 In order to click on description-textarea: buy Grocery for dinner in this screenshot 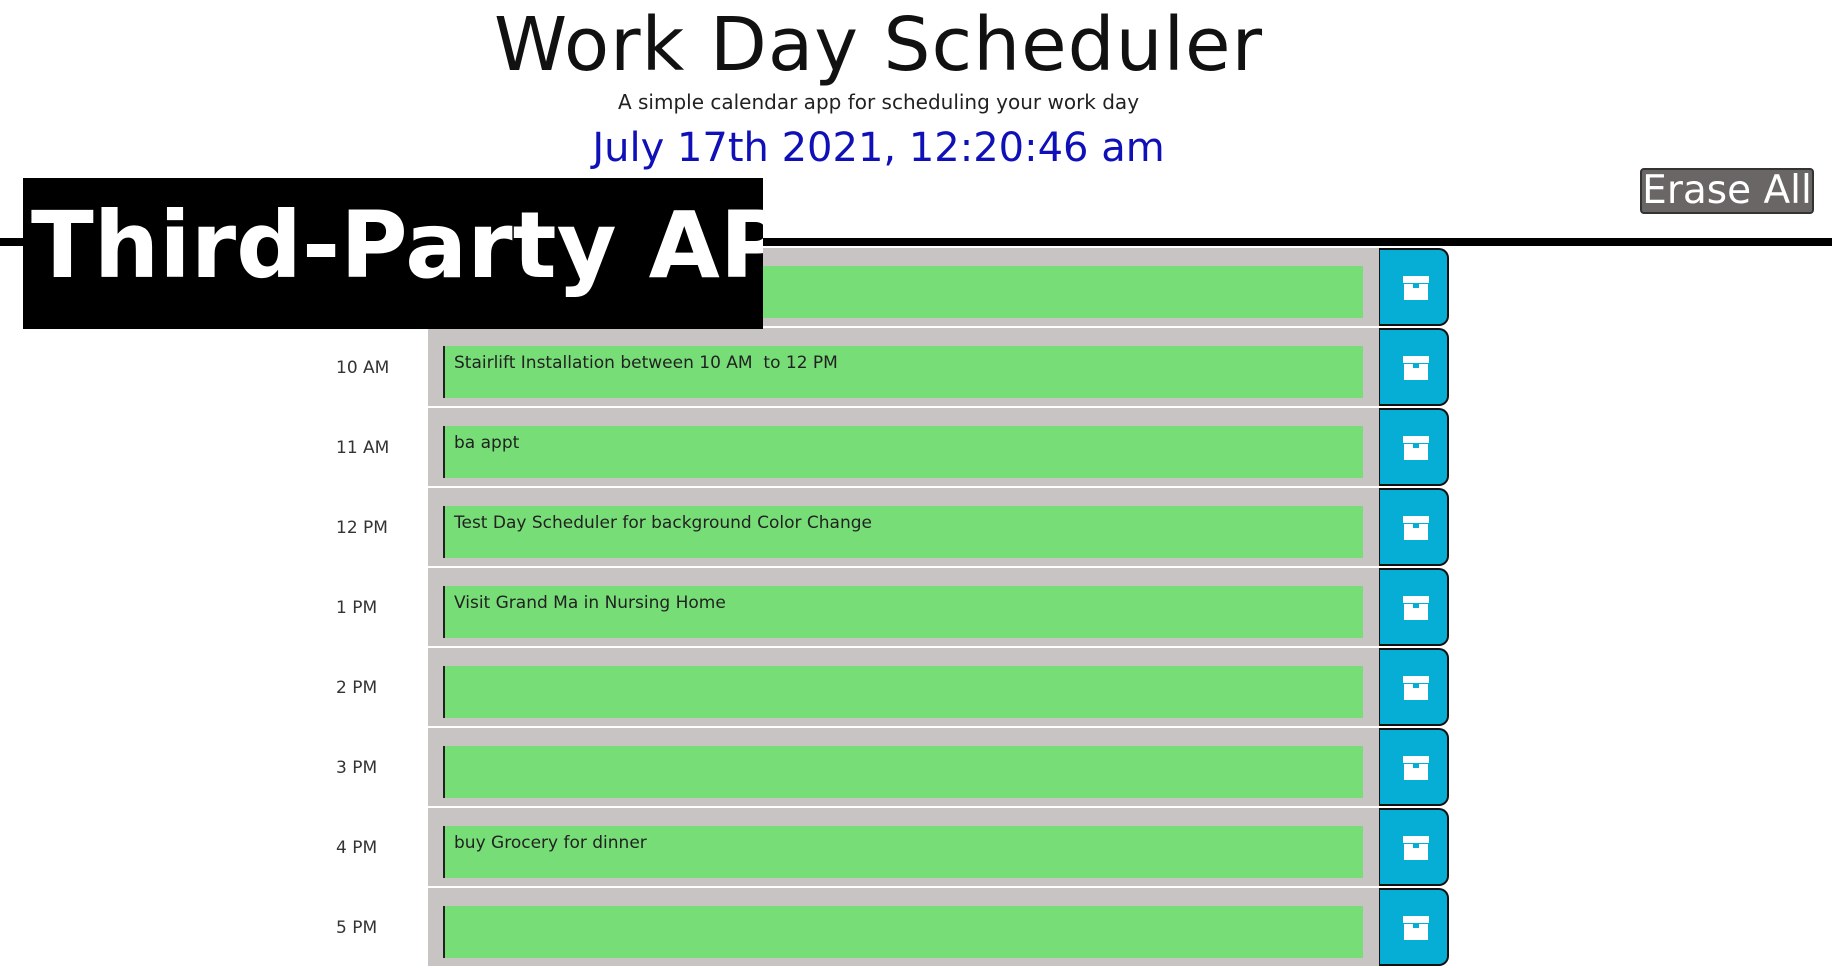, I will do `click(903, 852)`.